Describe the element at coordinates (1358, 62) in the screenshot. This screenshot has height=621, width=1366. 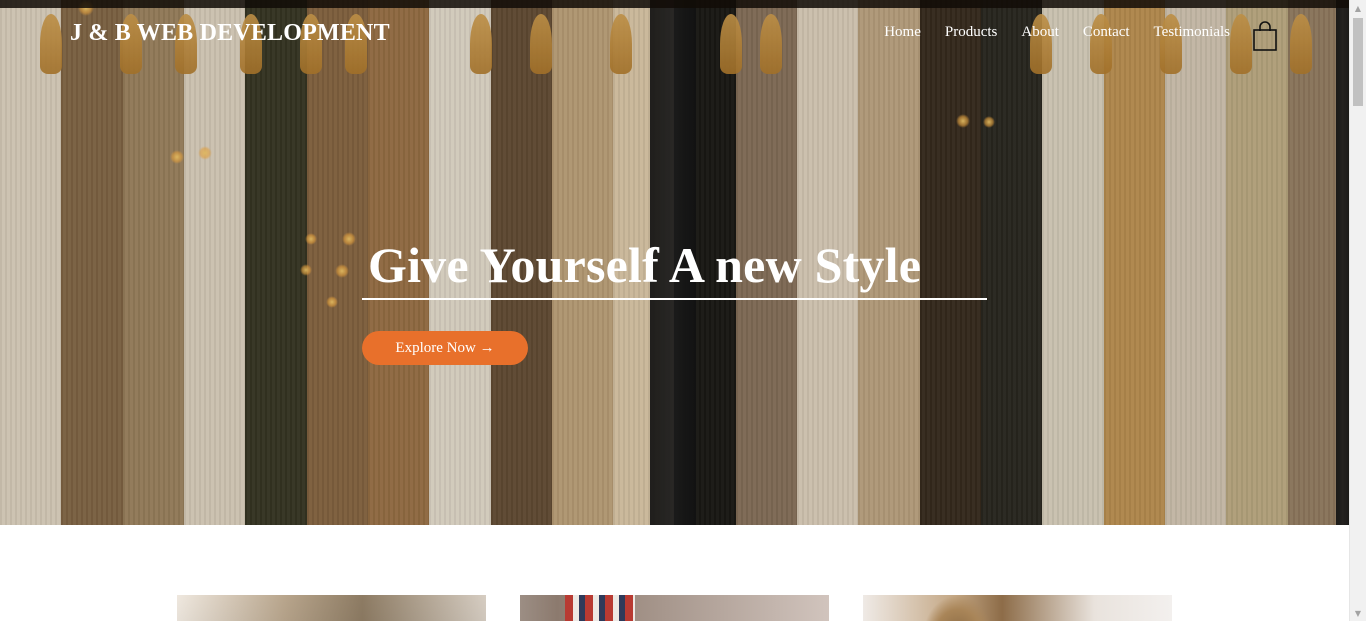
I see `scrollbar-thumb` at that location.